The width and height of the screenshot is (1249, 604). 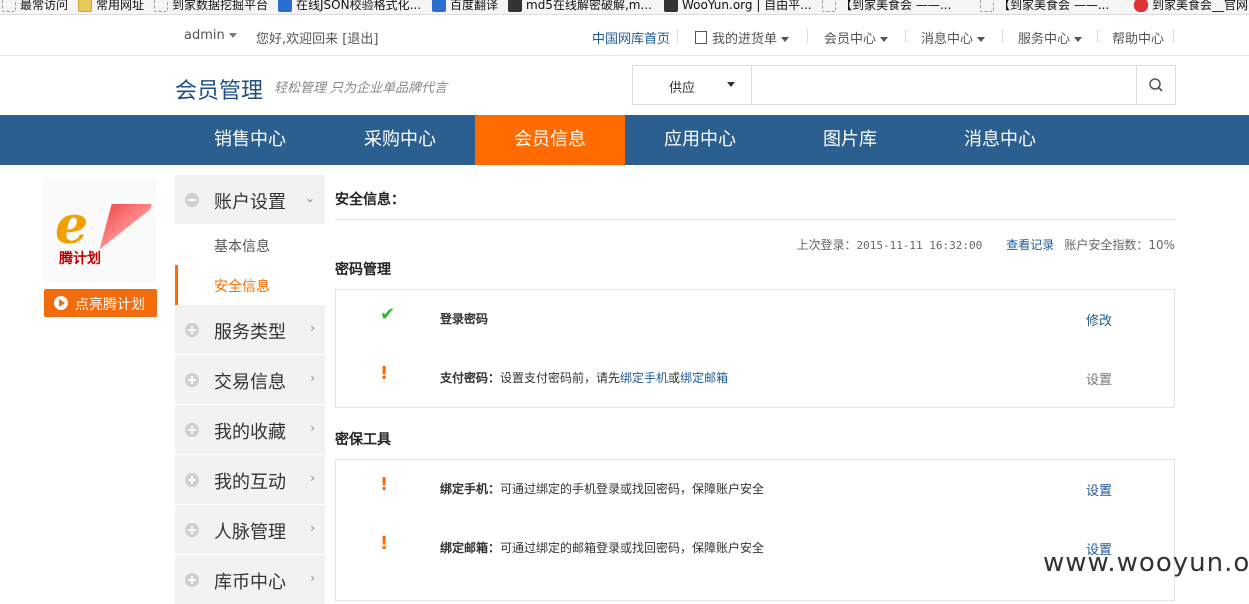 What do you see at coordinates (317, 39) in the screenshot?
I see `greeting: 您好,欢迎回来 [退出]` at bounding box center [317, 39].